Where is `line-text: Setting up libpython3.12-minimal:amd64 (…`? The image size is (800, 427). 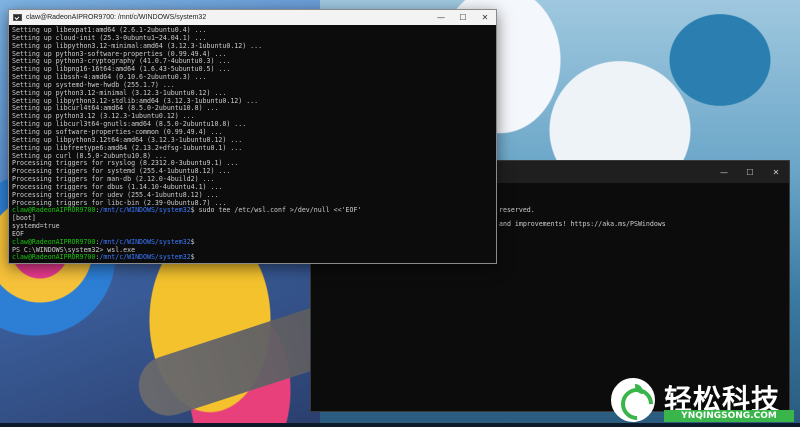
line-text: Setting up libpython3.12-minimal:amd64 (… is located at coordinates (137, 45).